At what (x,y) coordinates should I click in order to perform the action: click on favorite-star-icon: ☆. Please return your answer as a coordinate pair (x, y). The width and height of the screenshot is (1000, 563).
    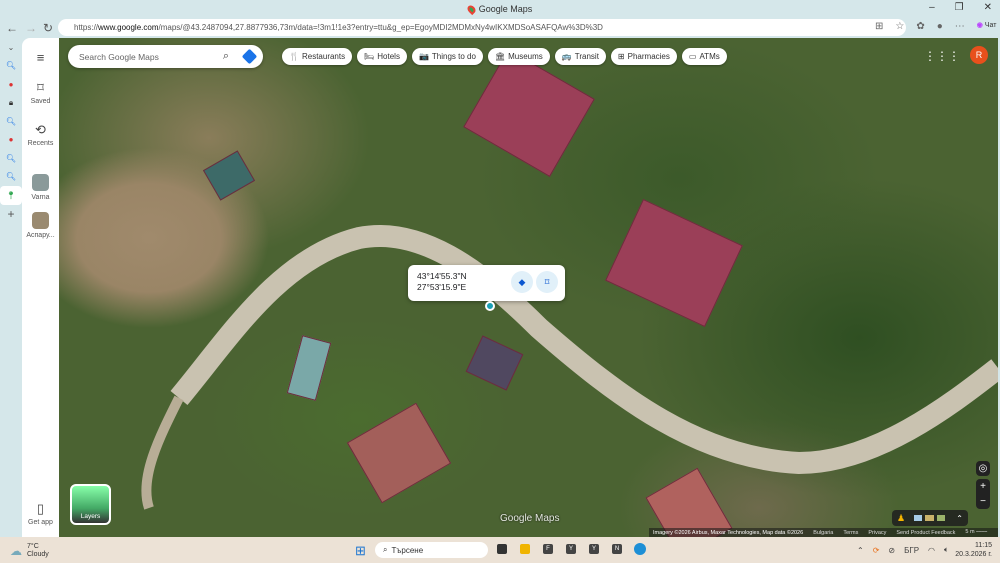
    Looking at the image, I should click on (899, 26).